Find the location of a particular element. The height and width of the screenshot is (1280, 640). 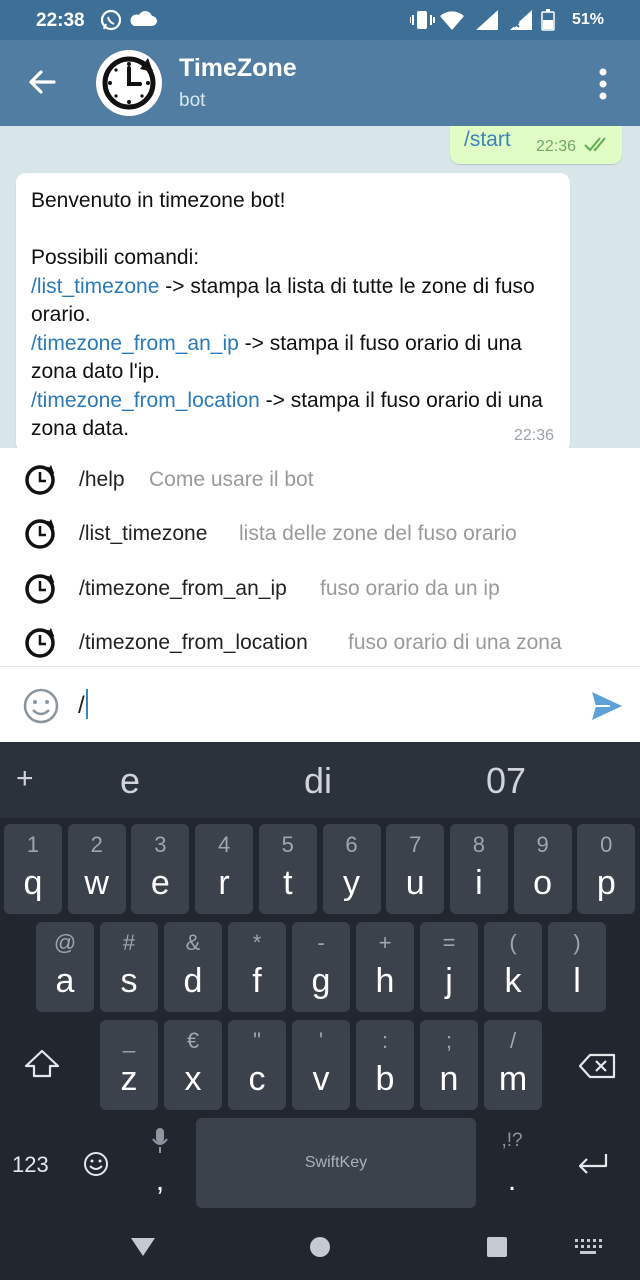

shift-icon is located at coordinates (42, 1064).